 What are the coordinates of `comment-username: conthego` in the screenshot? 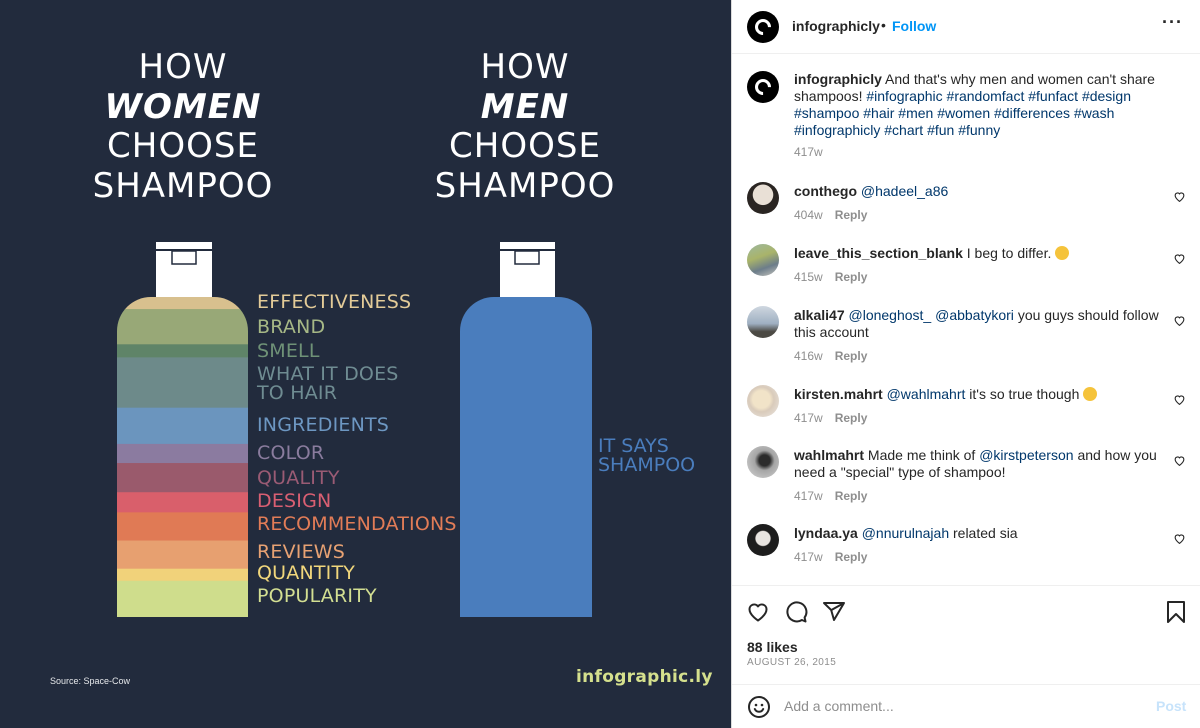 It's located at (825, 191).